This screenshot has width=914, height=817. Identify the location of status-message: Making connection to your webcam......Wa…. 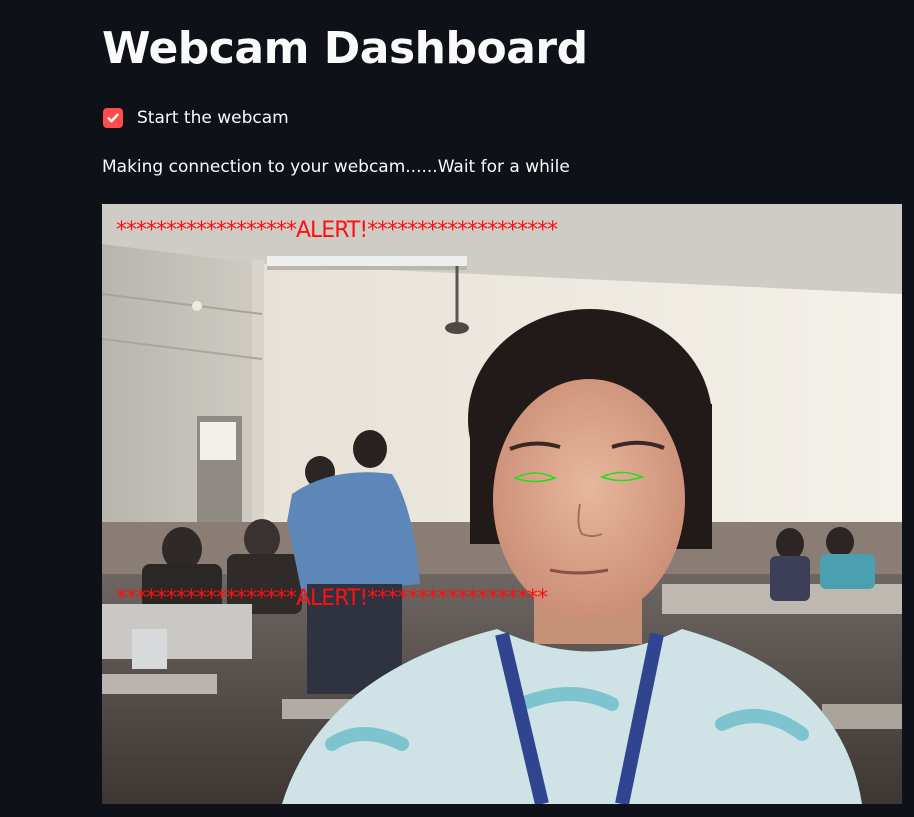
(336, 167).